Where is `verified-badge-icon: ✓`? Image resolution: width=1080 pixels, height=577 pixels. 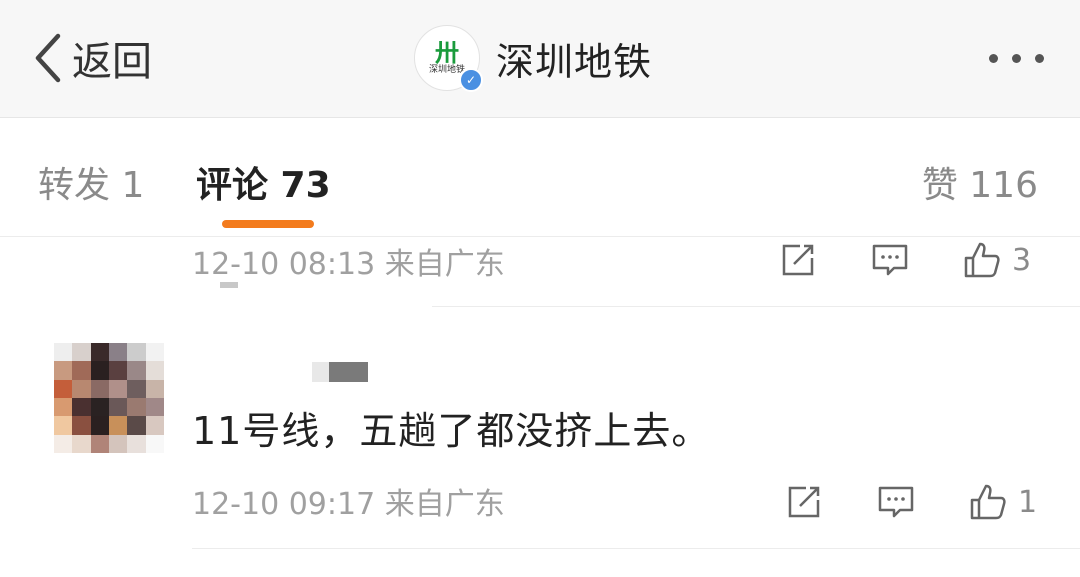
verified-badge-icon: ✓ is located at coordinates (471, 80).